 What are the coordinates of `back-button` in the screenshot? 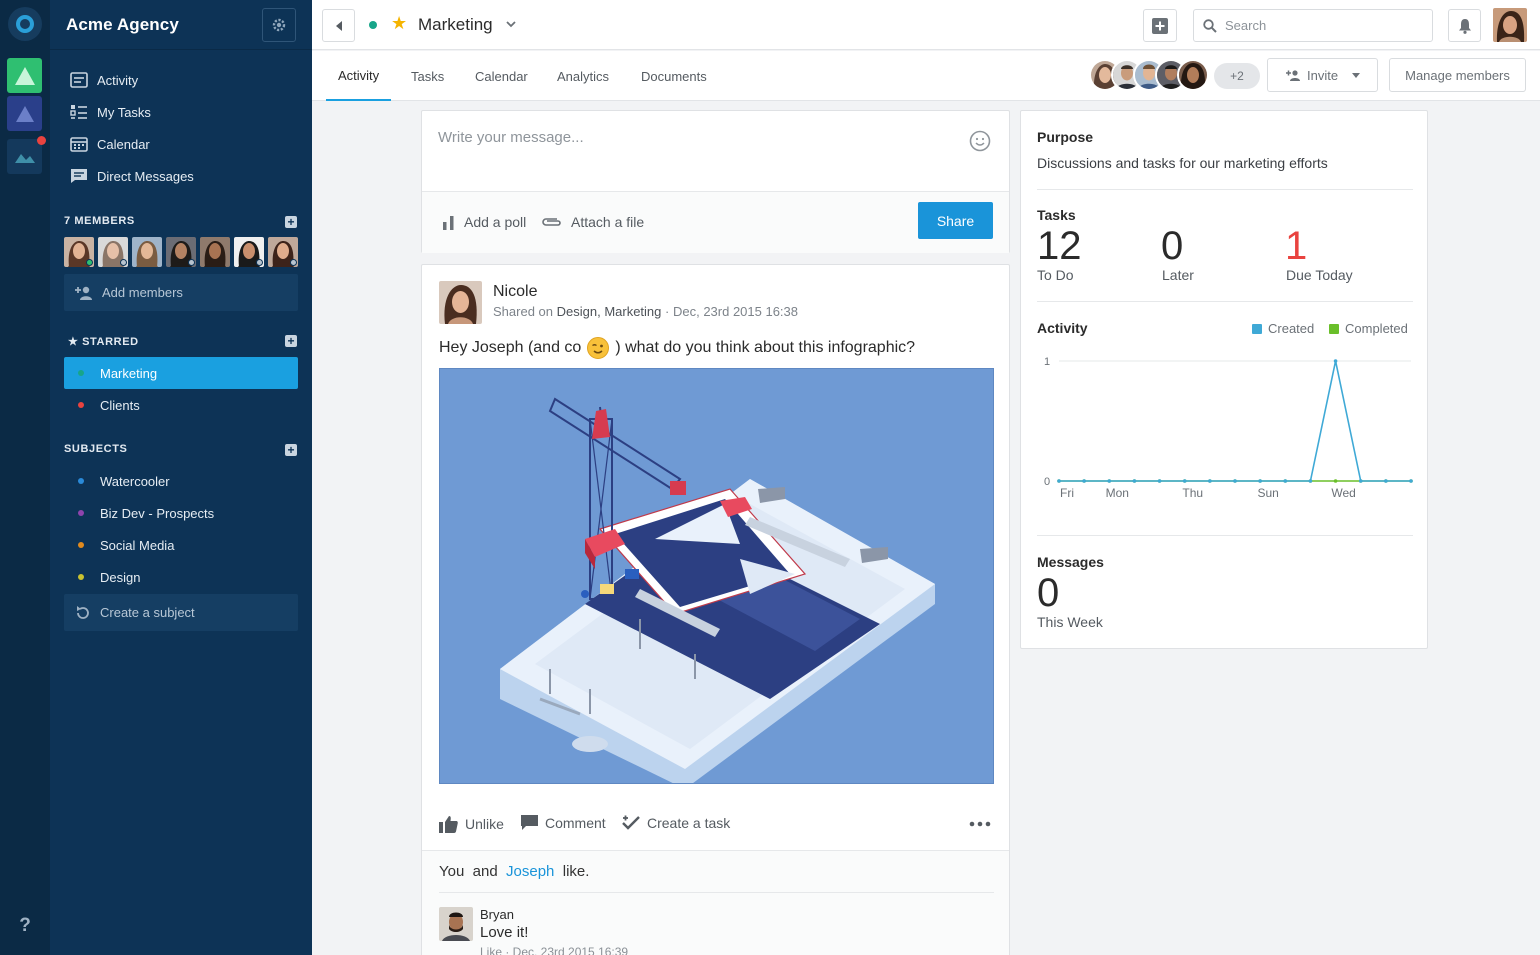 It's located at (338, 25).